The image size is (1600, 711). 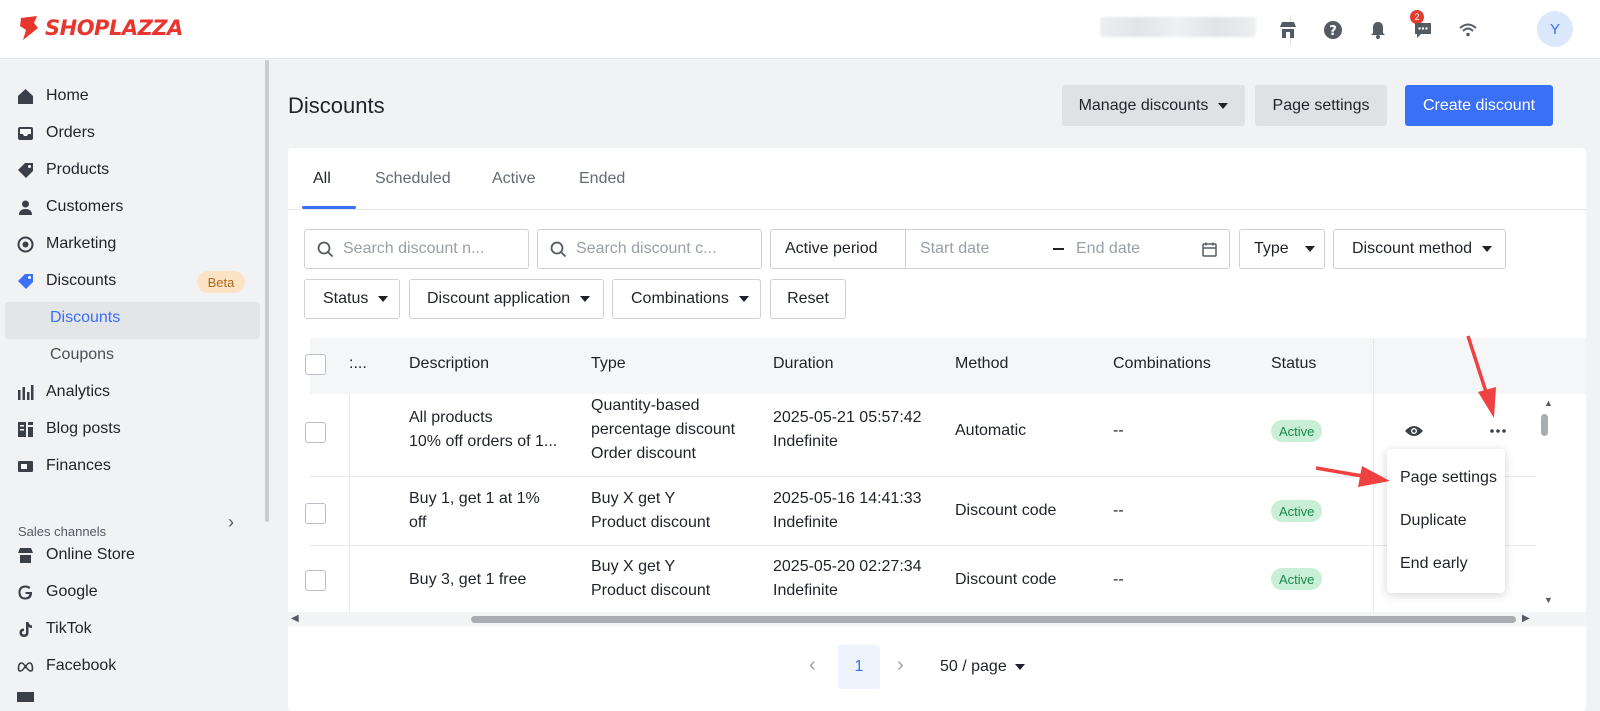 What do you see at coordinates (25, 281) in the screenshot?
I see `discount-tag-icon` at bounding box center [25, 281].